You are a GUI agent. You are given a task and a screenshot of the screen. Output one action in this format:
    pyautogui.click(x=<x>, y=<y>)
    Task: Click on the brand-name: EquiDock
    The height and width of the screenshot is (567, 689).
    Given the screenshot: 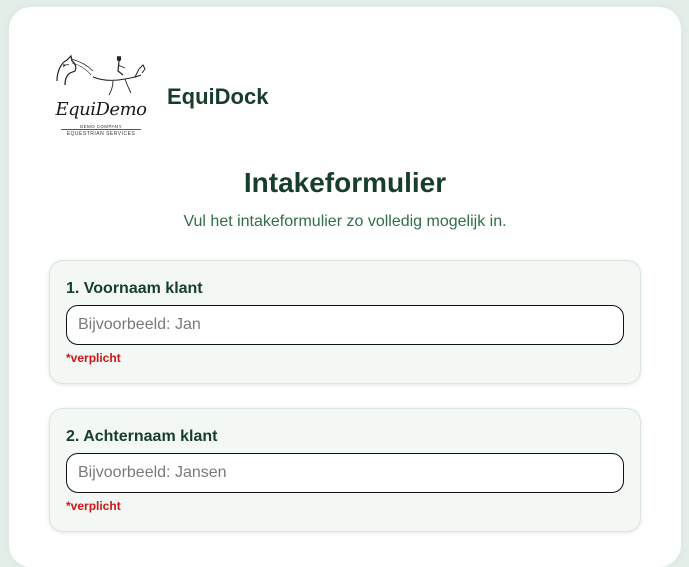 What is the action you would take?
    pyautogui.click(x=218, y=96)
    